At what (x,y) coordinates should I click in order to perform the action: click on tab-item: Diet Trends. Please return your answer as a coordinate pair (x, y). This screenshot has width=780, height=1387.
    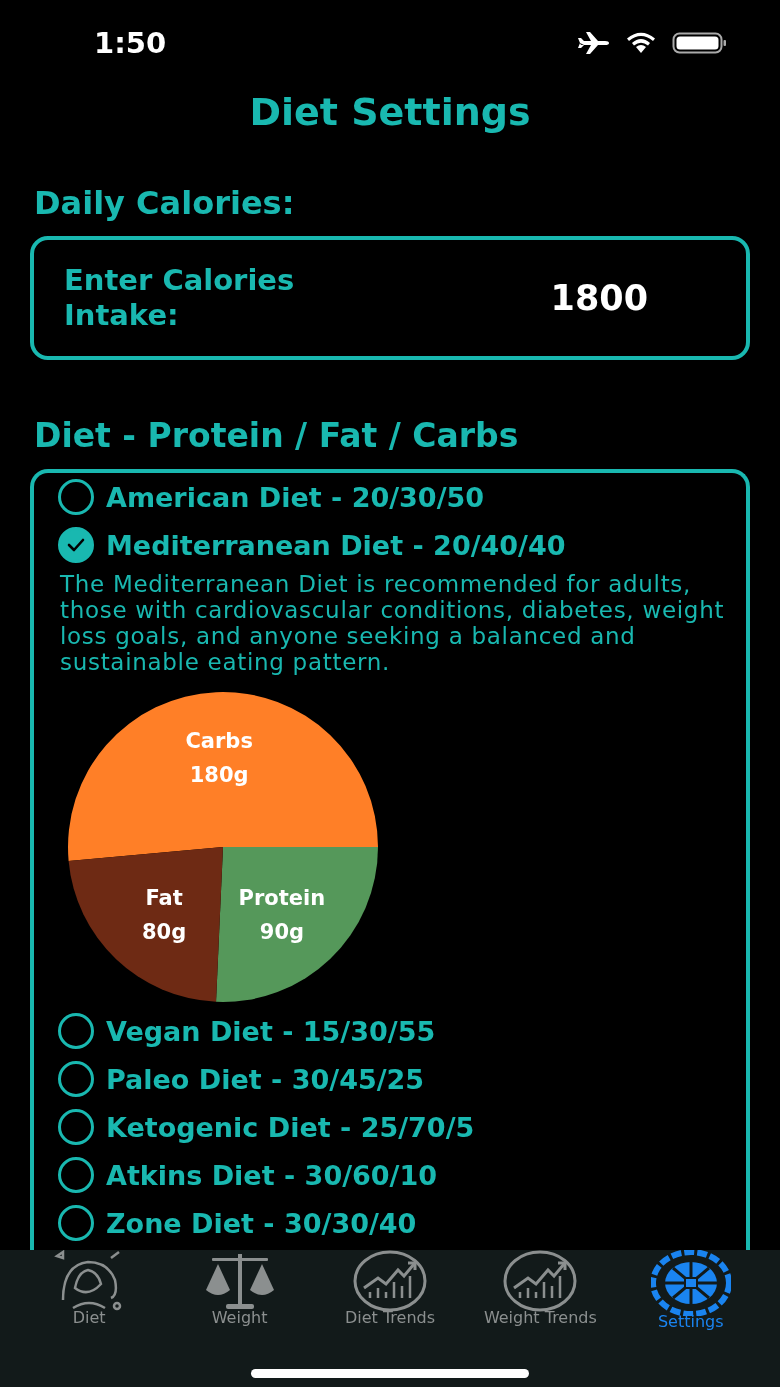
    Looking at the image, I should click on (389, 1290).